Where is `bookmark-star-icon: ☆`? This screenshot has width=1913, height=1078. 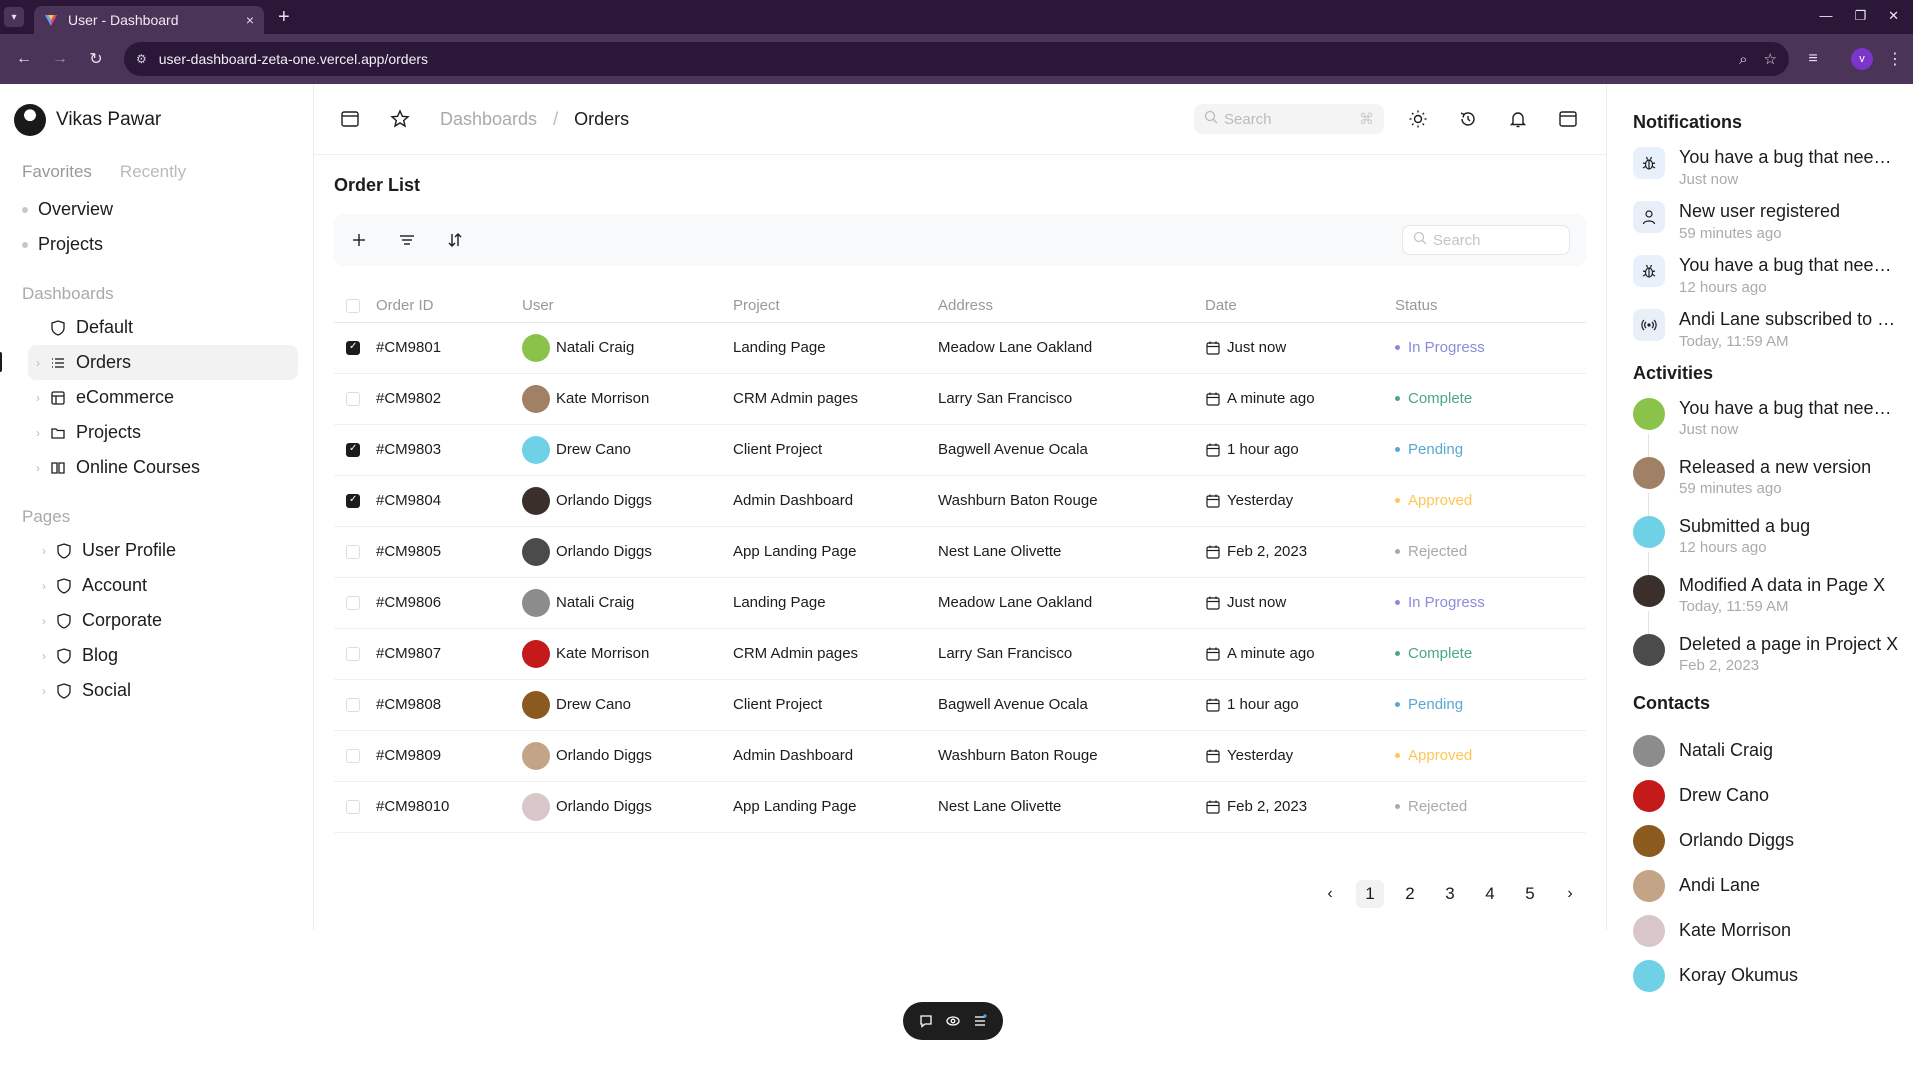 bookmark-star-icon: ☆ is located at coordinates (1770, 59).